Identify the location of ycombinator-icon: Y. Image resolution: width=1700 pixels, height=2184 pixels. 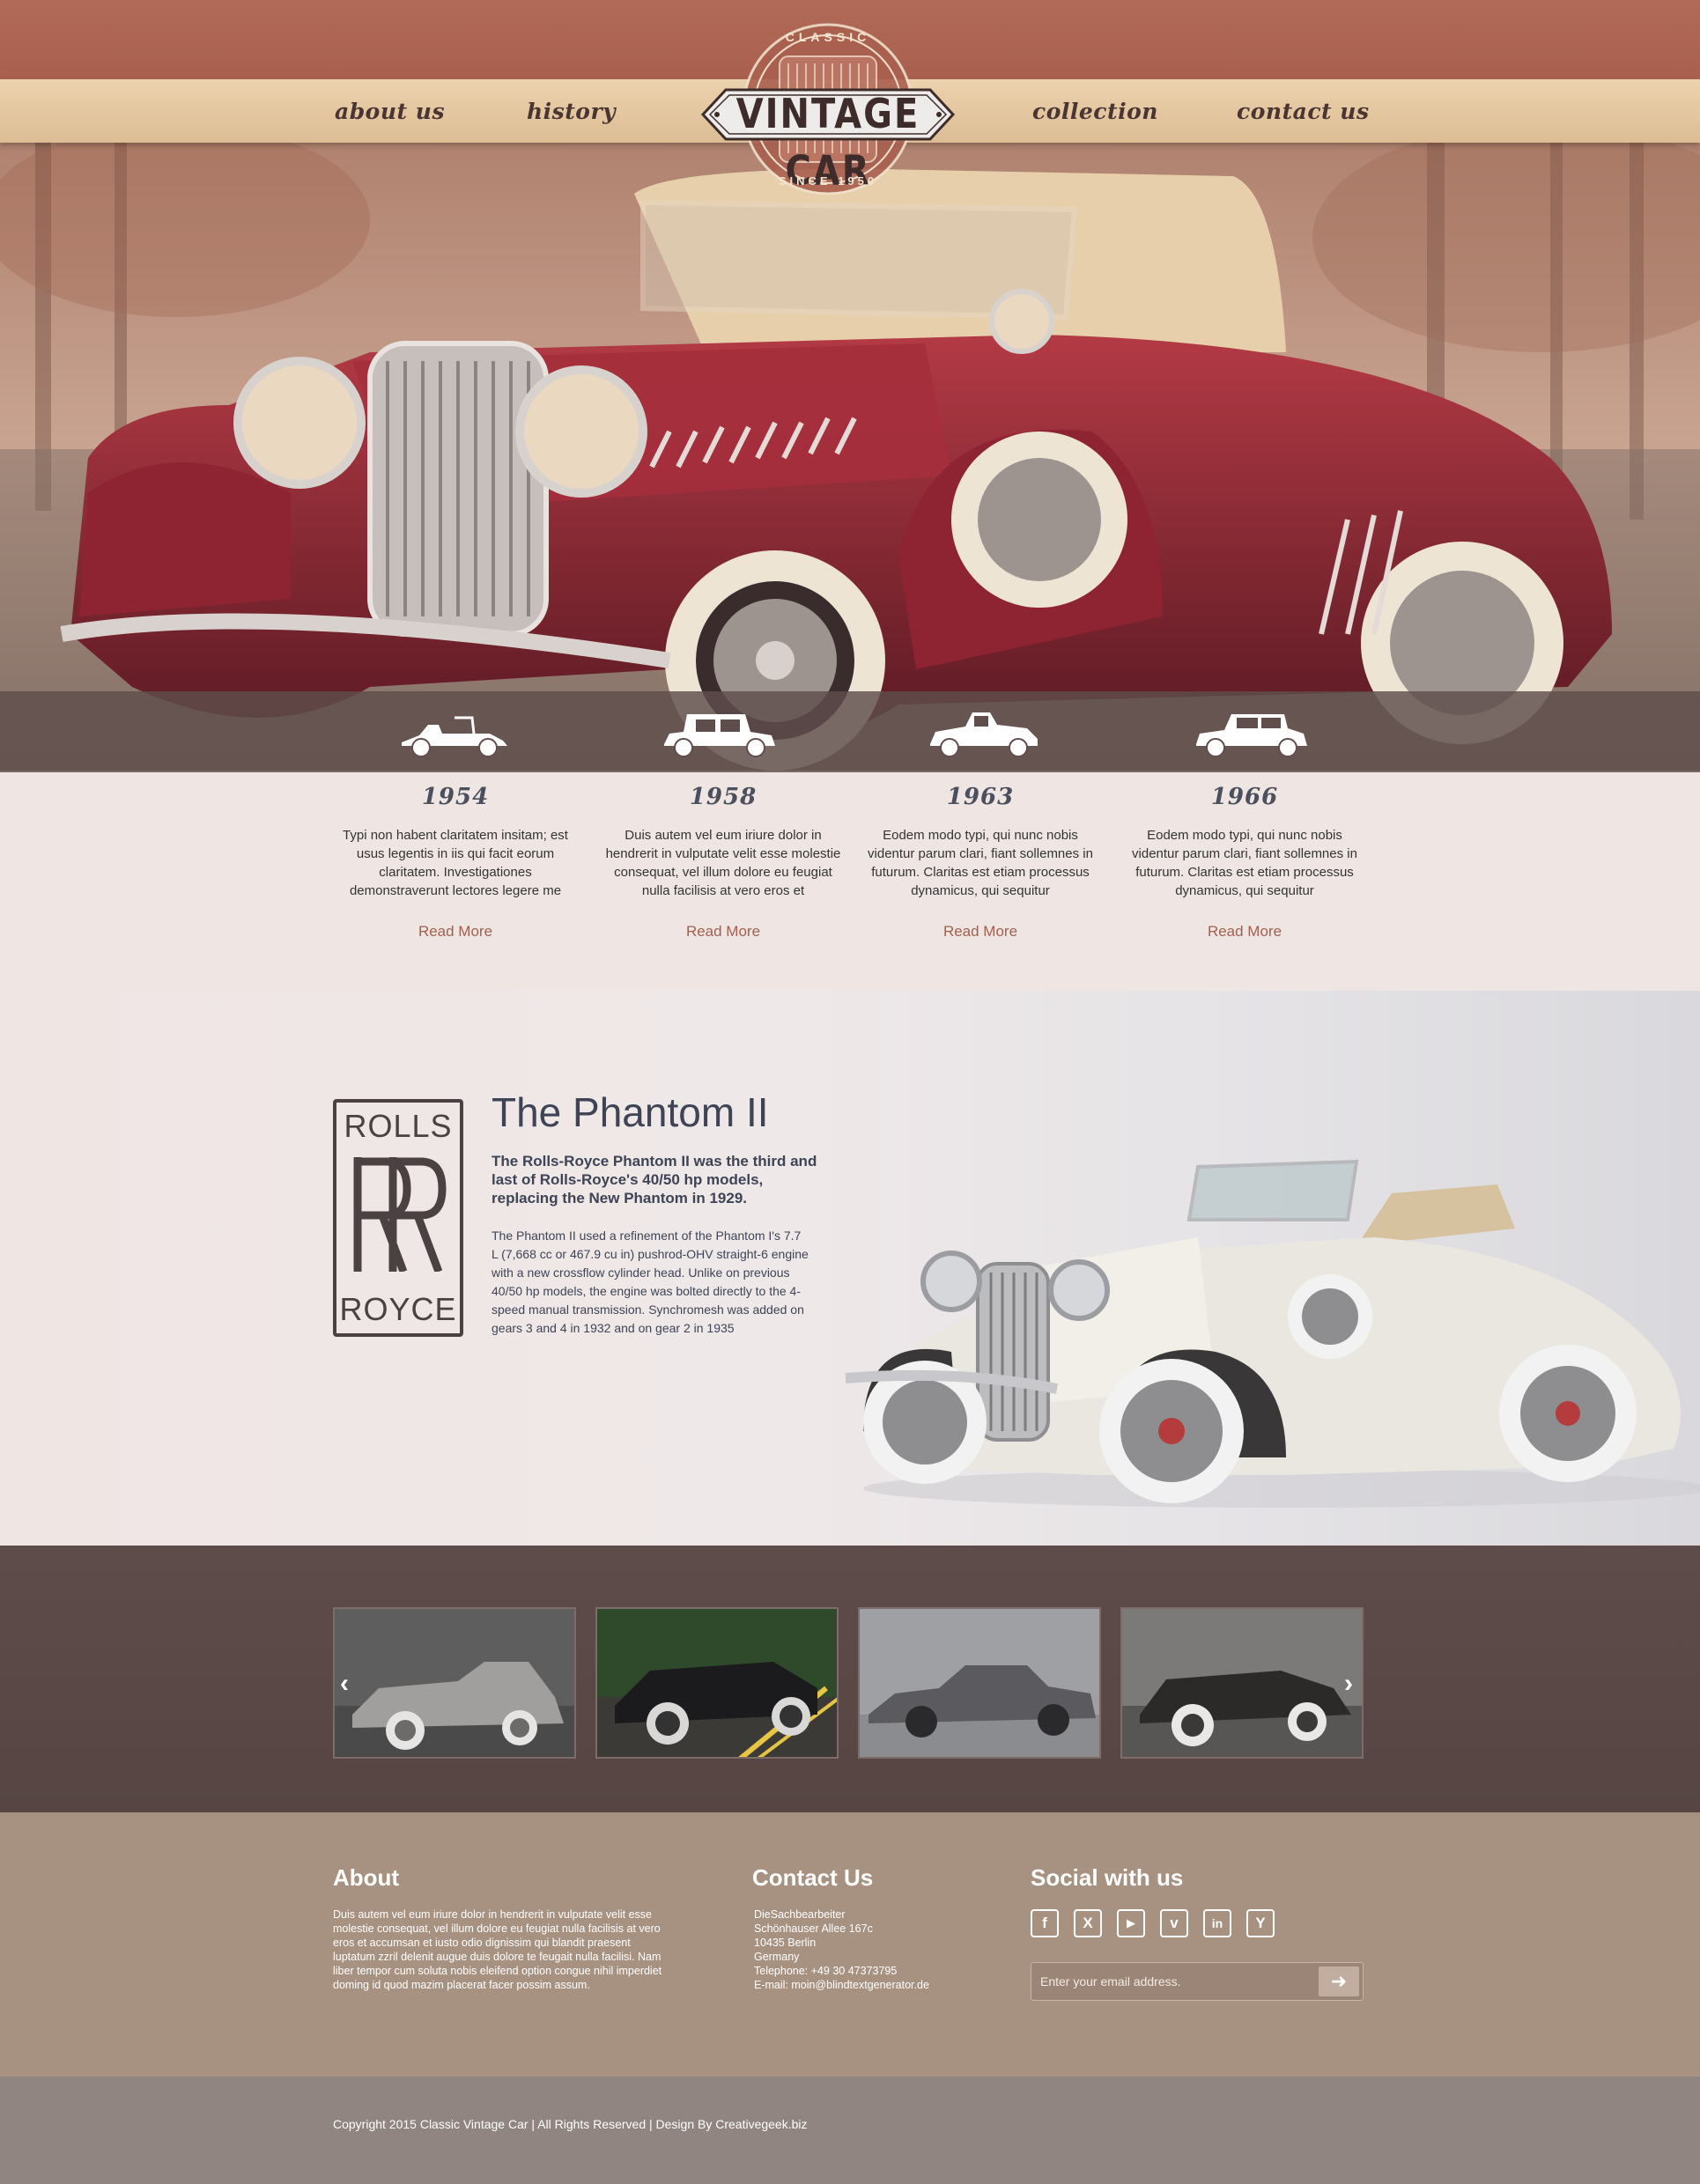
(1260, 1923).